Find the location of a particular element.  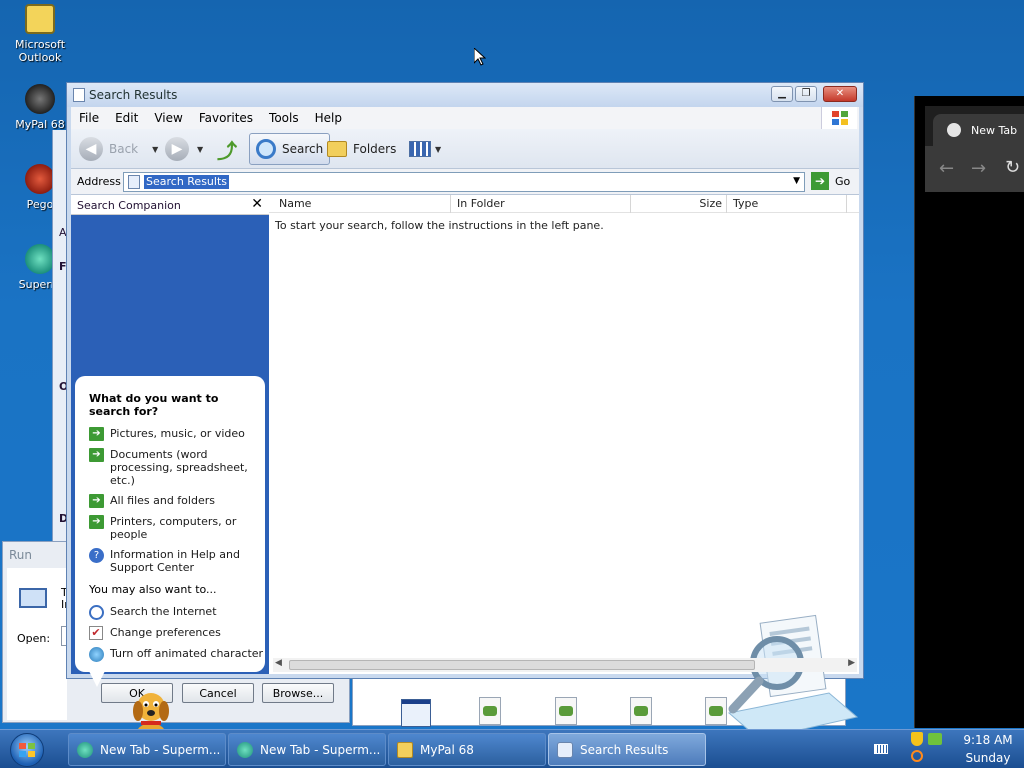

setup-file-icon is located at coordinates (566, 711).